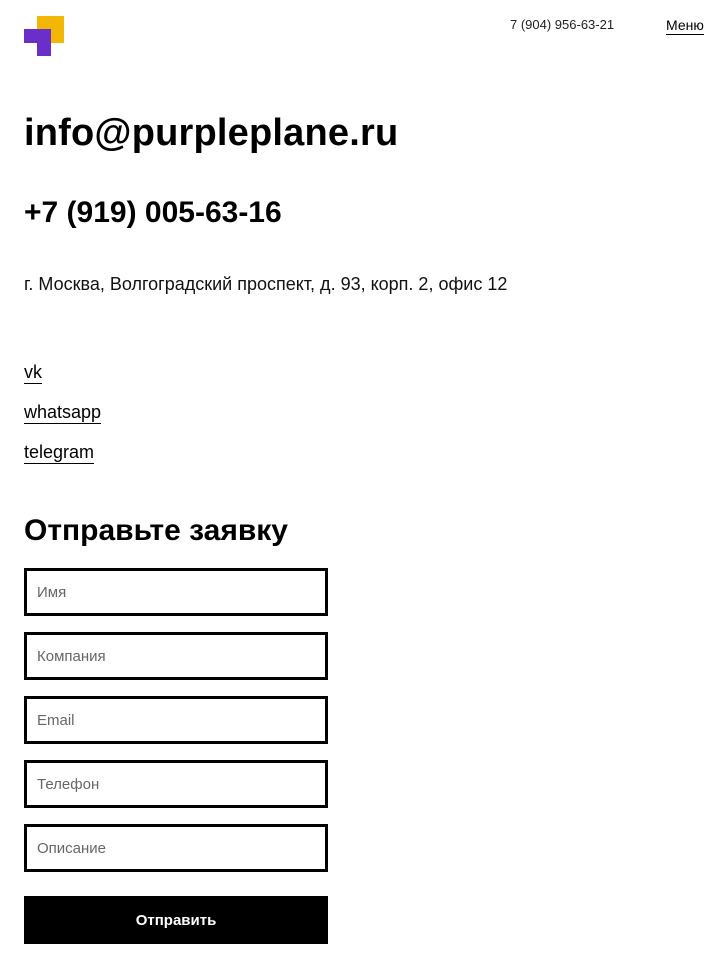  Describe the element at coordinates (176, 656) in the screenshot. I see `company-input` at that location.